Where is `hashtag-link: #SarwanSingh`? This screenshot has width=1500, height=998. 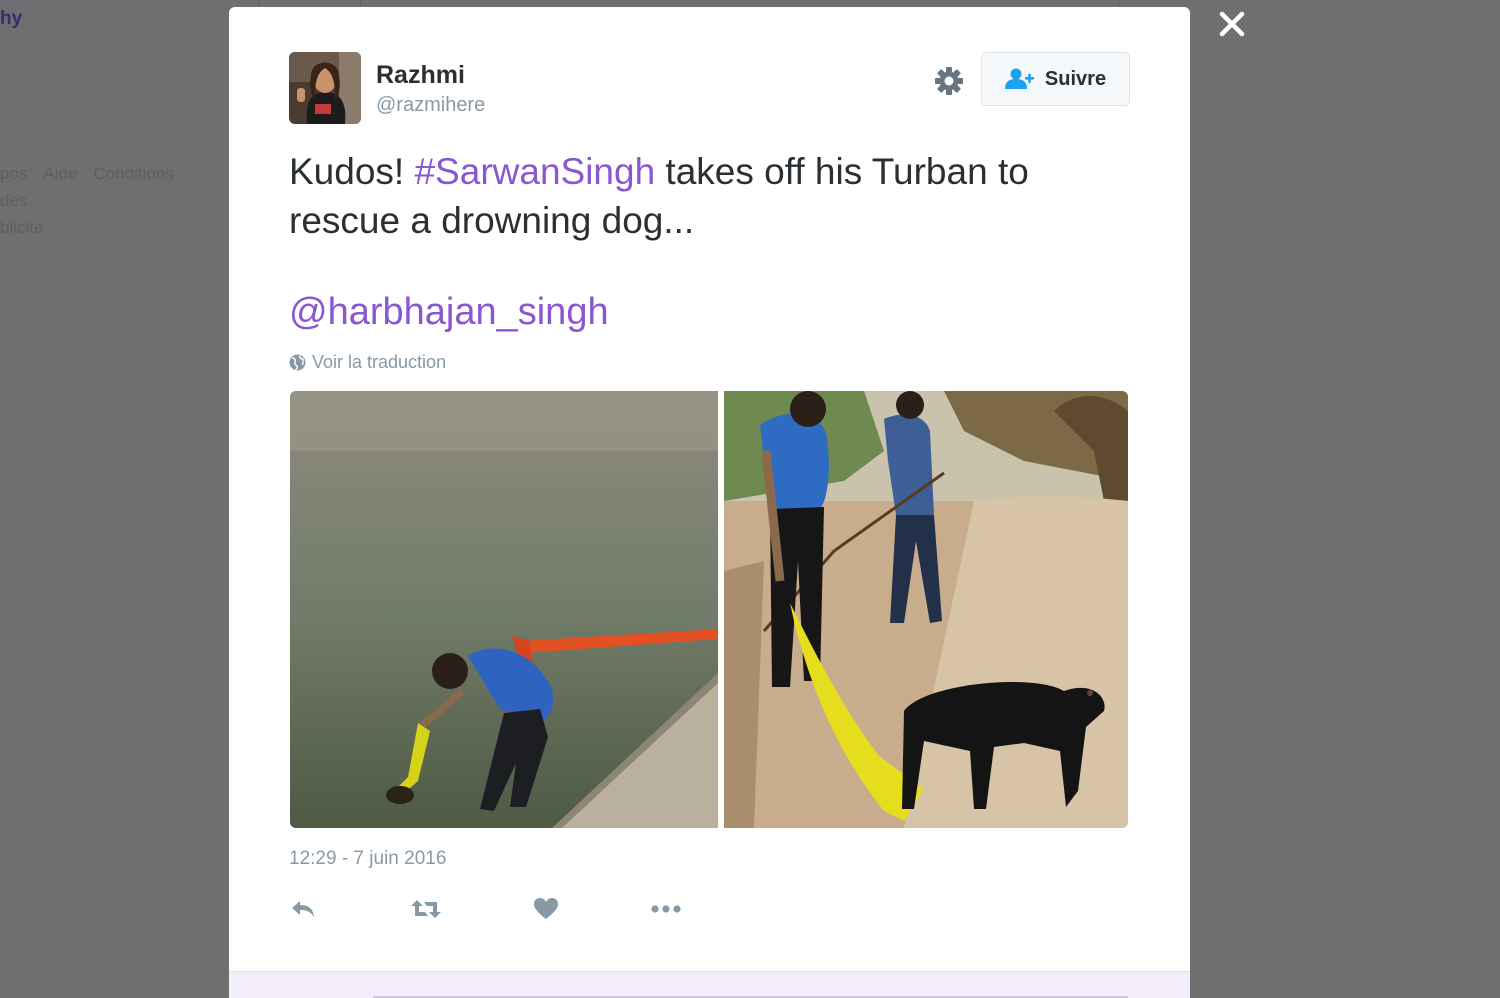 hashtag-link: #SarwanSingh is located at coordinates (534, 171).